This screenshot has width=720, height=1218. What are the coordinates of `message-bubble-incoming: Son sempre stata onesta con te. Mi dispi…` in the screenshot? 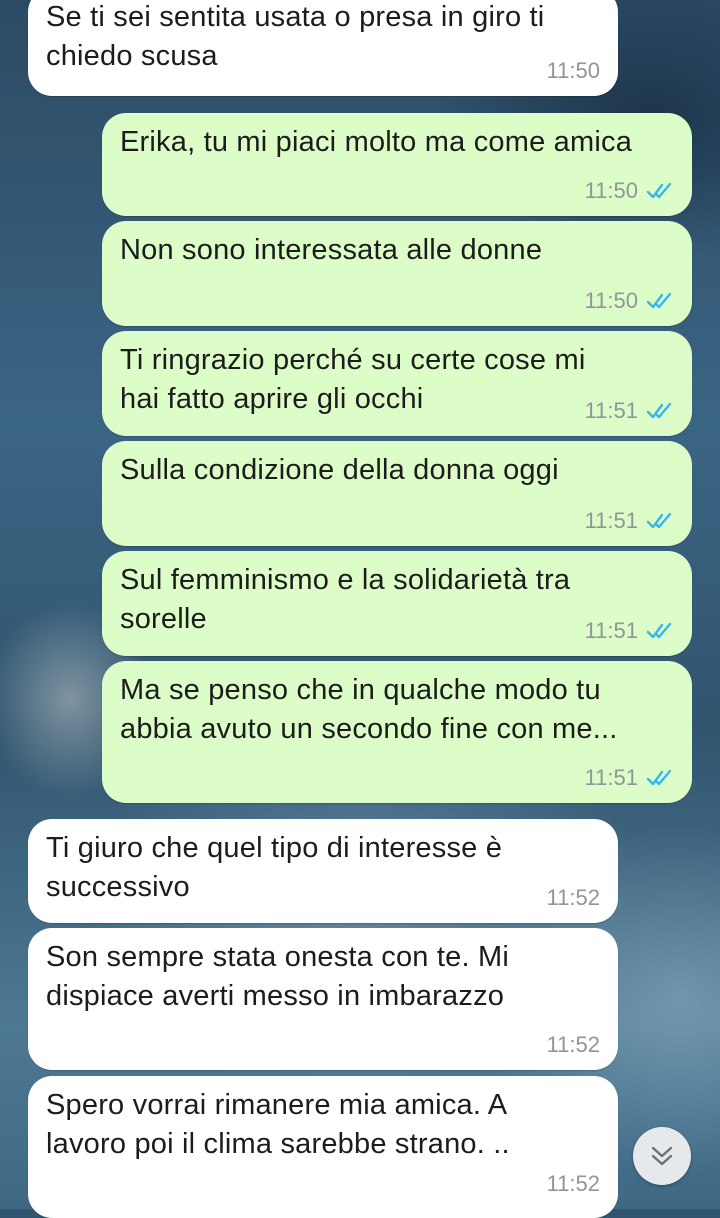 It's located at (323, 999).